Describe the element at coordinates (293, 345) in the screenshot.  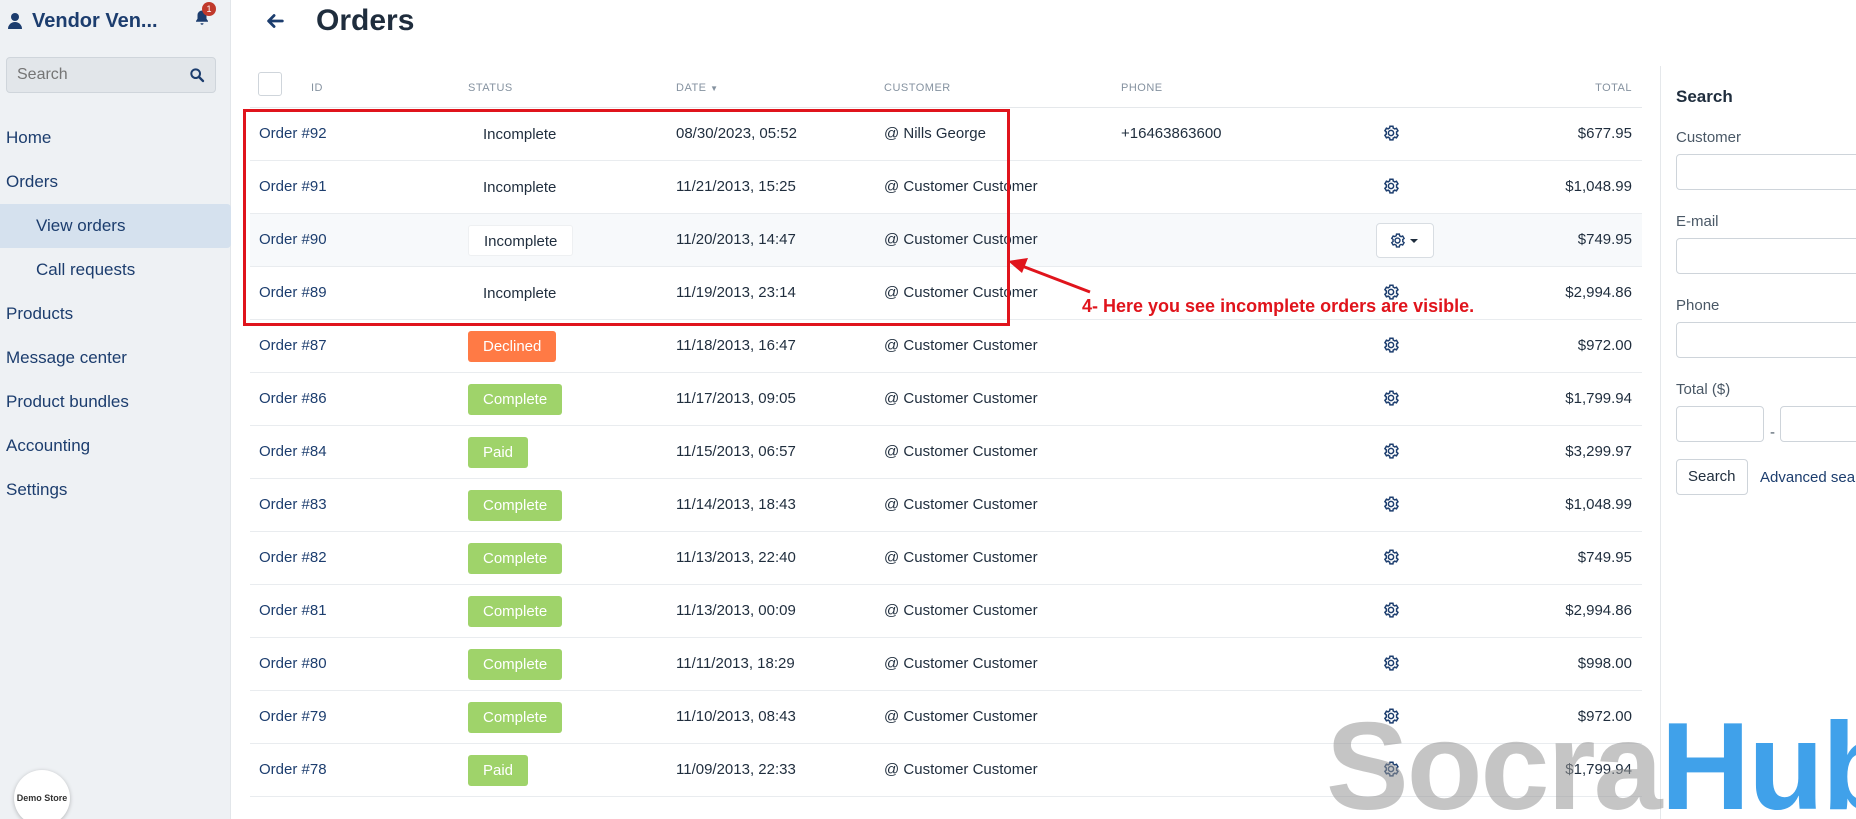
I see `order-id: Order #87` at that location.